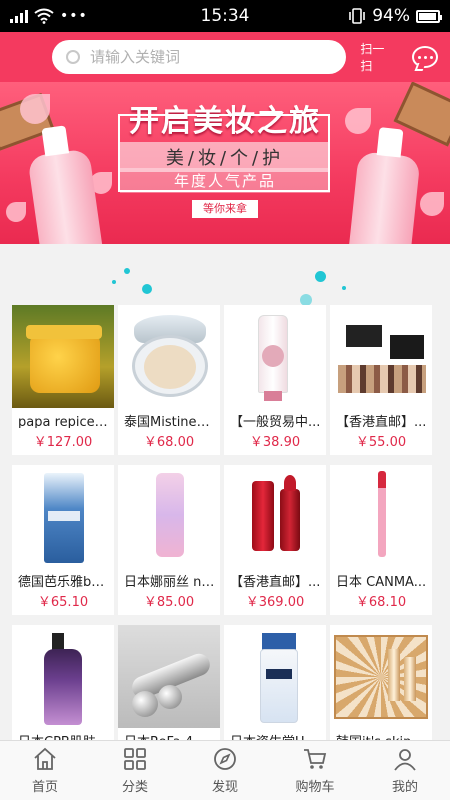 Image resolution: width=450 pixels, height=800 pixels. I want to click on more-status-icon: •••, so click(74, 16).